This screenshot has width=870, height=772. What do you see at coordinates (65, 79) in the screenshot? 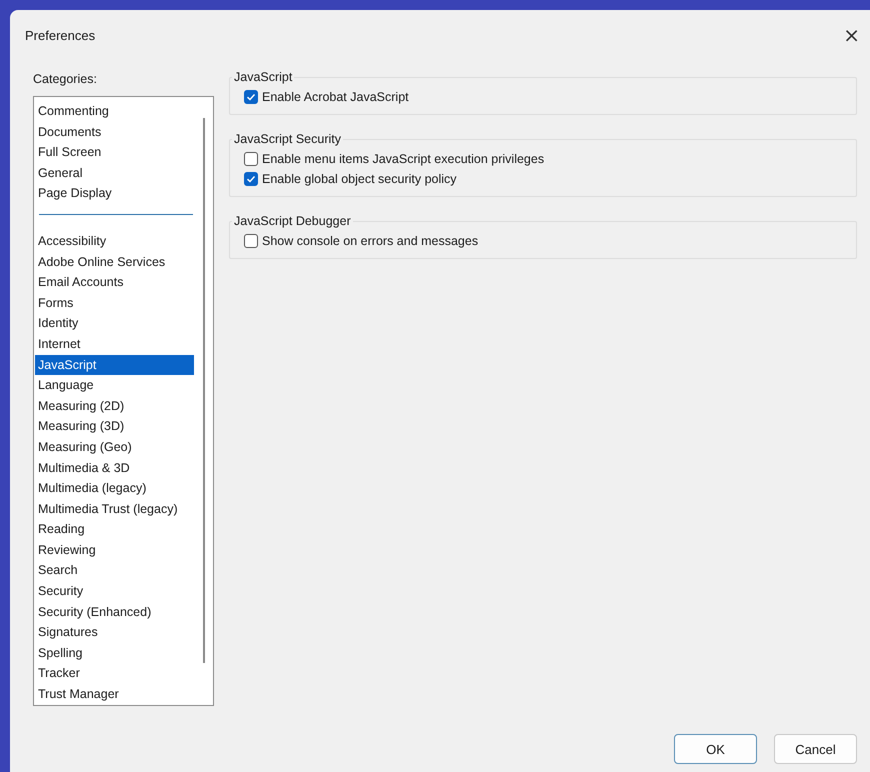
I see `categories-label: Categories:` at bounding box center [65, 79].